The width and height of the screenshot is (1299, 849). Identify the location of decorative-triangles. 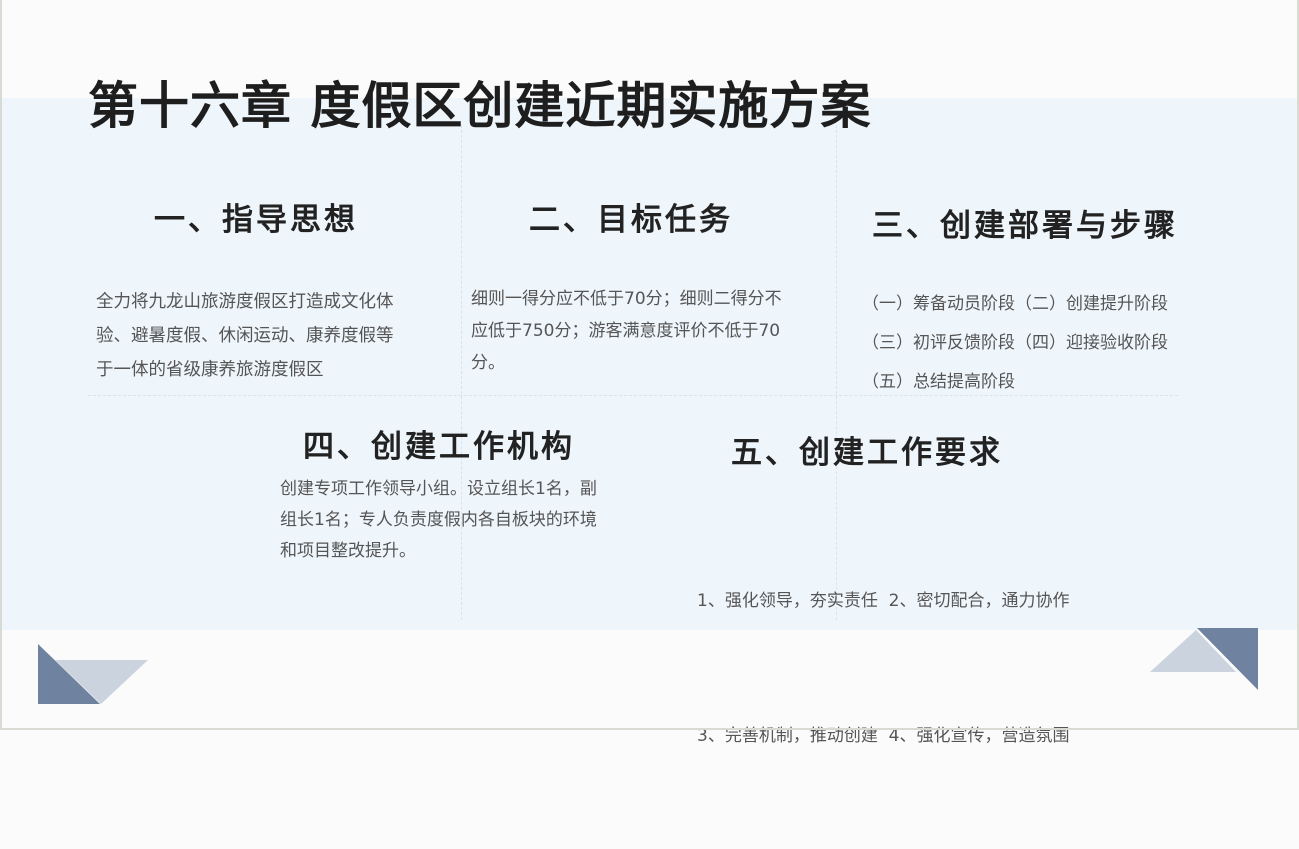
(648, 666).